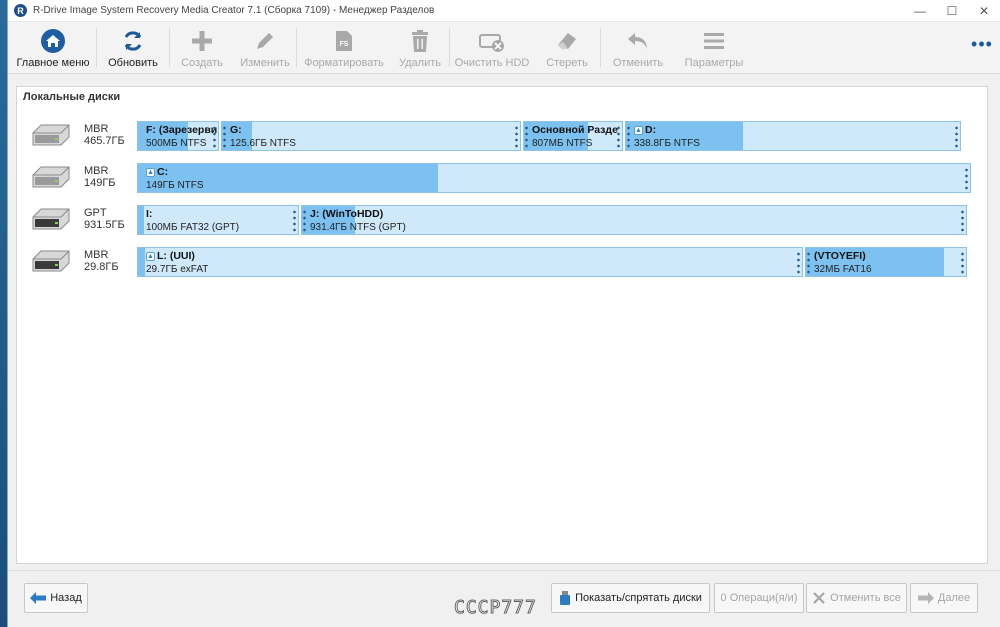 The image size is (1000, 627). What do you see at coordinates (175, 185) in the screenshot?
I see `partition-info: 149ГБ NTFS` at bounding box center [175, 185].